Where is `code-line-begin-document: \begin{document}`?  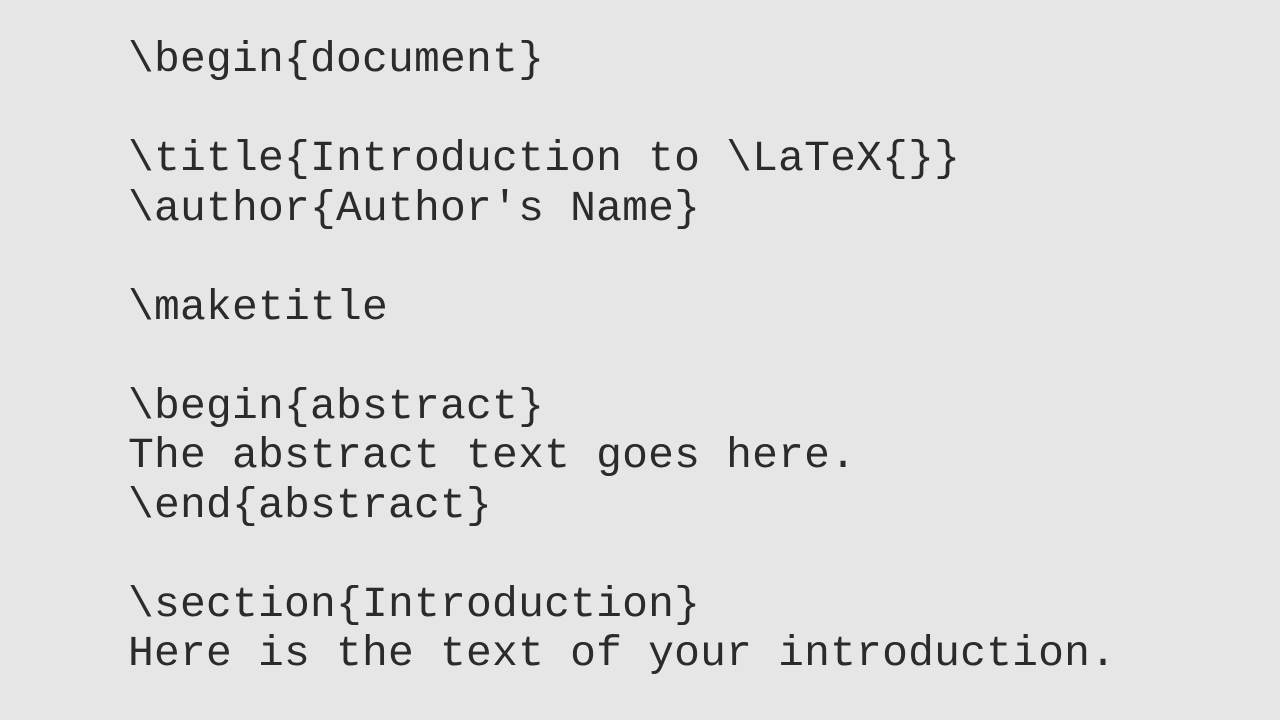 code-line-begin-document: \begin{document} is located at coordinates (336, 59).